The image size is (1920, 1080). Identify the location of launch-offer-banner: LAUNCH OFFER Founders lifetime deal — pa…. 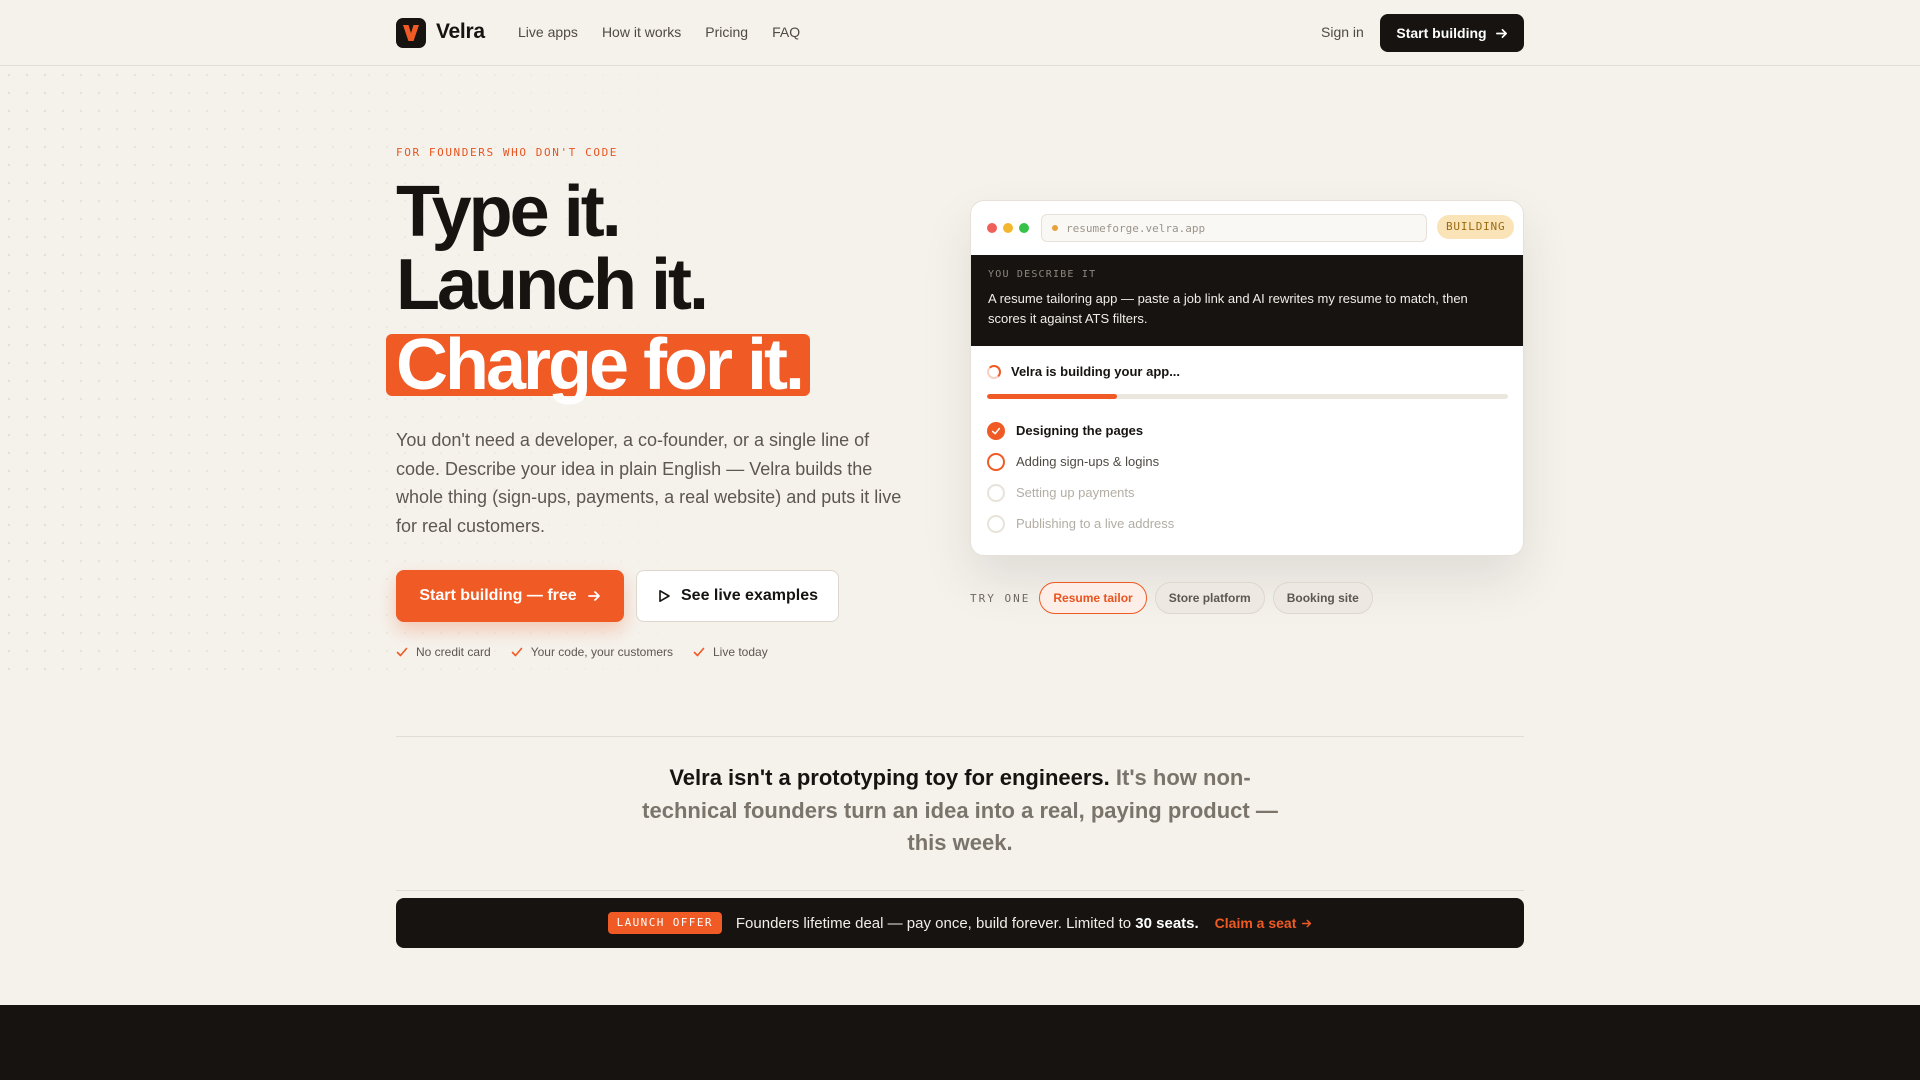
(960, 923).